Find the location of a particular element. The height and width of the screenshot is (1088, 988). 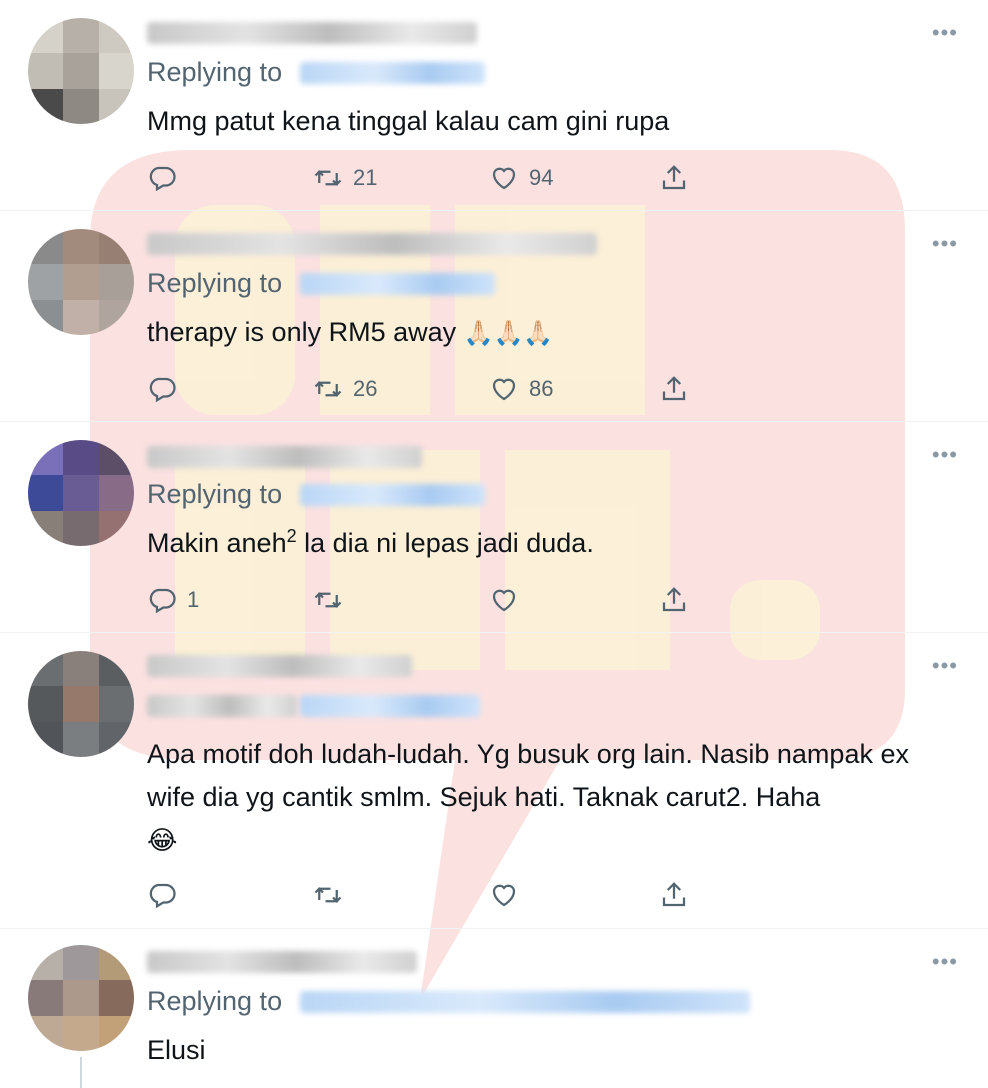

like-button: 86 is located at coordinates (521, 389).